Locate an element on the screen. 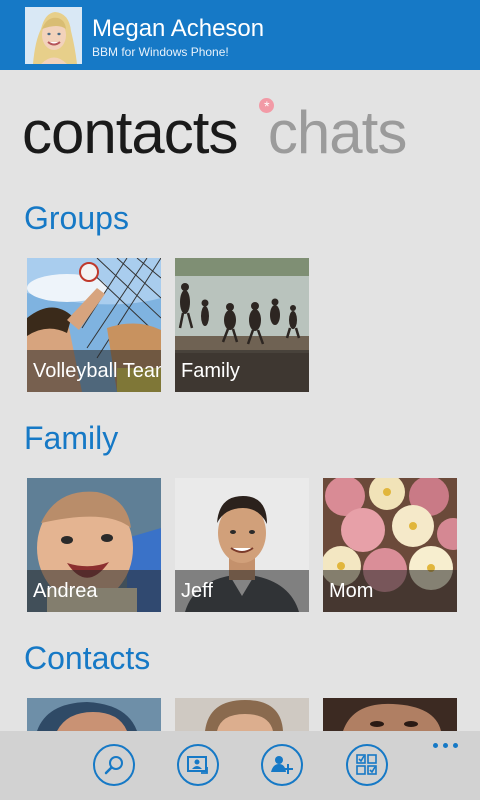 The image size is (480, 800). app-bar is located at coordinates (240, 765).